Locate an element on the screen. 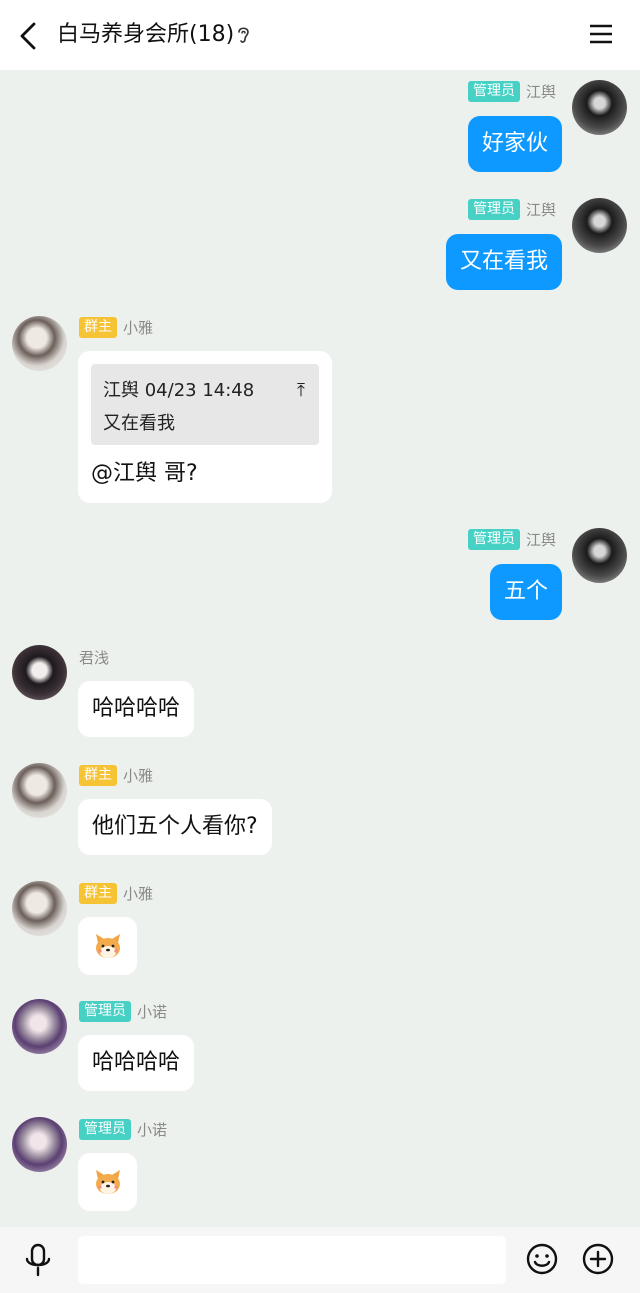 This screenshot has width=640, height=1293. menu-button is located at coordinates (601, 34).